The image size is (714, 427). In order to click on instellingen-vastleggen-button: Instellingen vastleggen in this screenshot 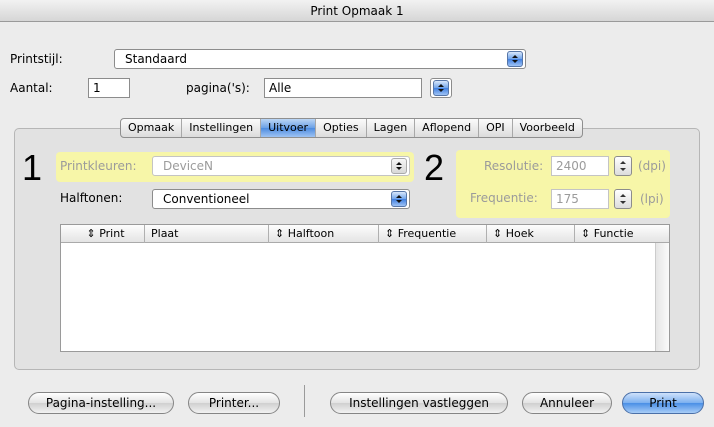, I will do `click(419, 403)`.